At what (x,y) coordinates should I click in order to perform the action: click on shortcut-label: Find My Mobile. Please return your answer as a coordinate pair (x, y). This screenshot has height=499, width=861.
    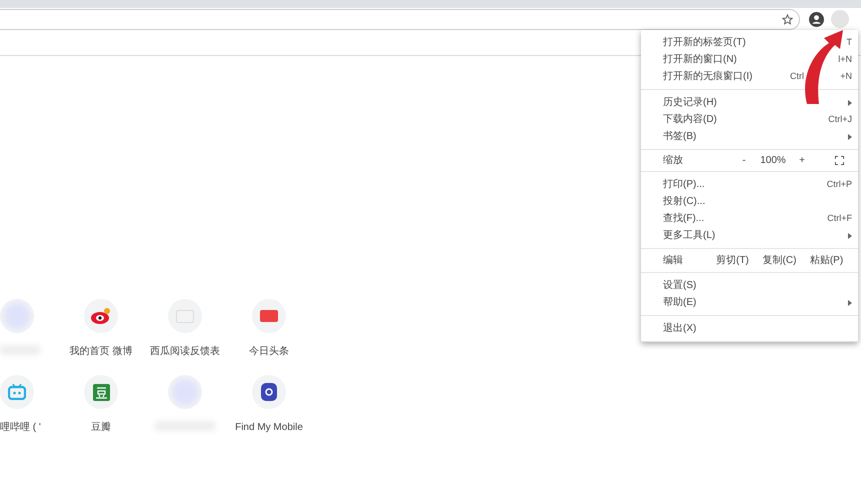
    Looking at the image, I should click on (269, 428).